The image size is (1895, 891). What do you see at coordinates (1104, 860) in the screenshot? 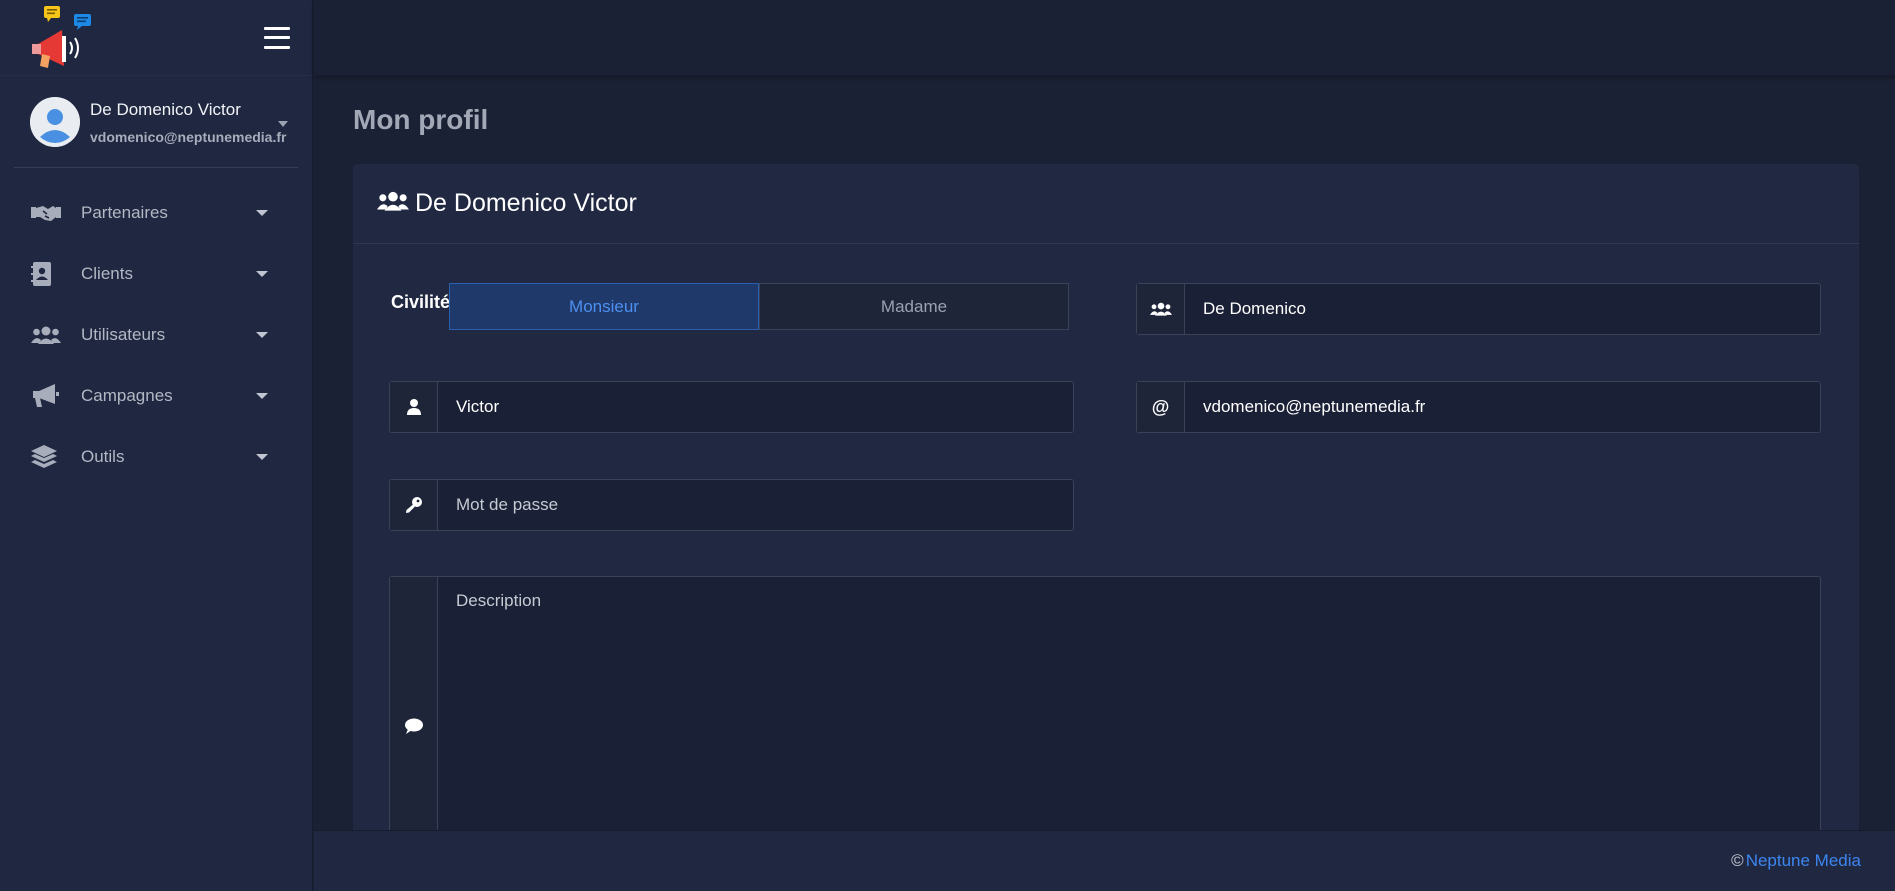
I see `footer: © Neptune Media` at bounding box center [1104, 860].